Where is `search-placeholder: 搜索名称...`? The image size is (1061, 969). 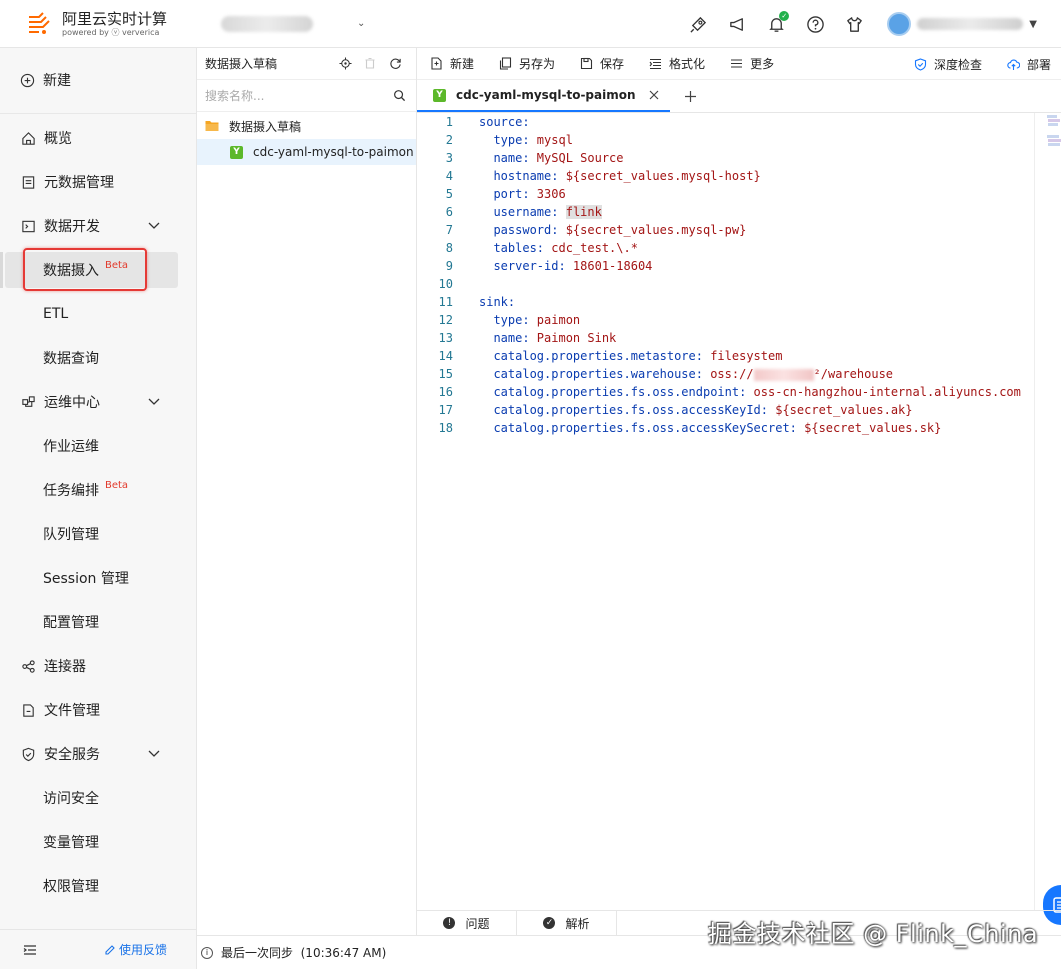 search-placeholder: 搜索名称... is located at coordinates (235, 96).